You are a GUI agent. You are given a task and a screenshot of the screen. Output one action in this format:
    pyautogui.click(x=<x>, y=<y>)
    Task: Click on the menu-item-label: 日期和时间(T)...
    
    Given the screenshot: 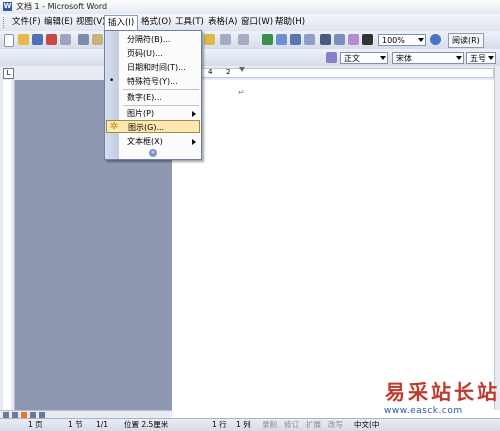 What is the action you would take?
    pyautogui.click(x=156, y=67)
    